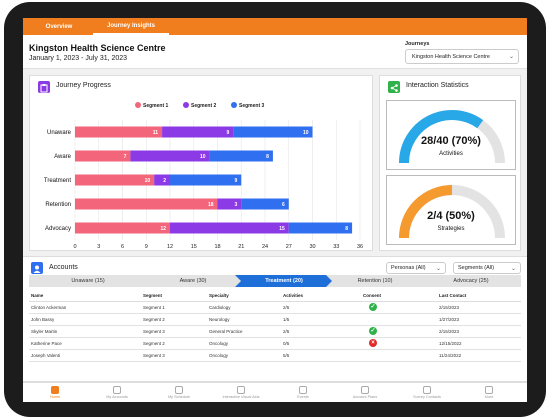  I want to click on journeys-label: Journeys, so click(417, 44).